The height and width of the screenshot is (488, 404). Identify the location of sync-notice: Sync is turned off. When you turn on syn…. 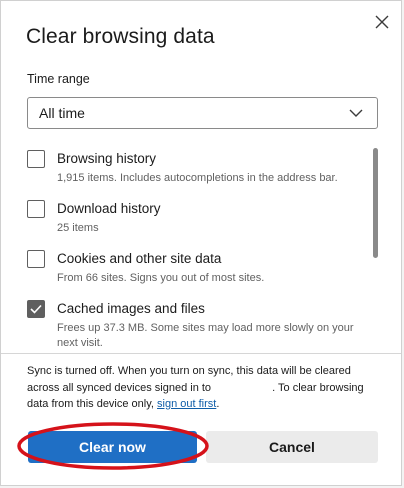
(202, 388).